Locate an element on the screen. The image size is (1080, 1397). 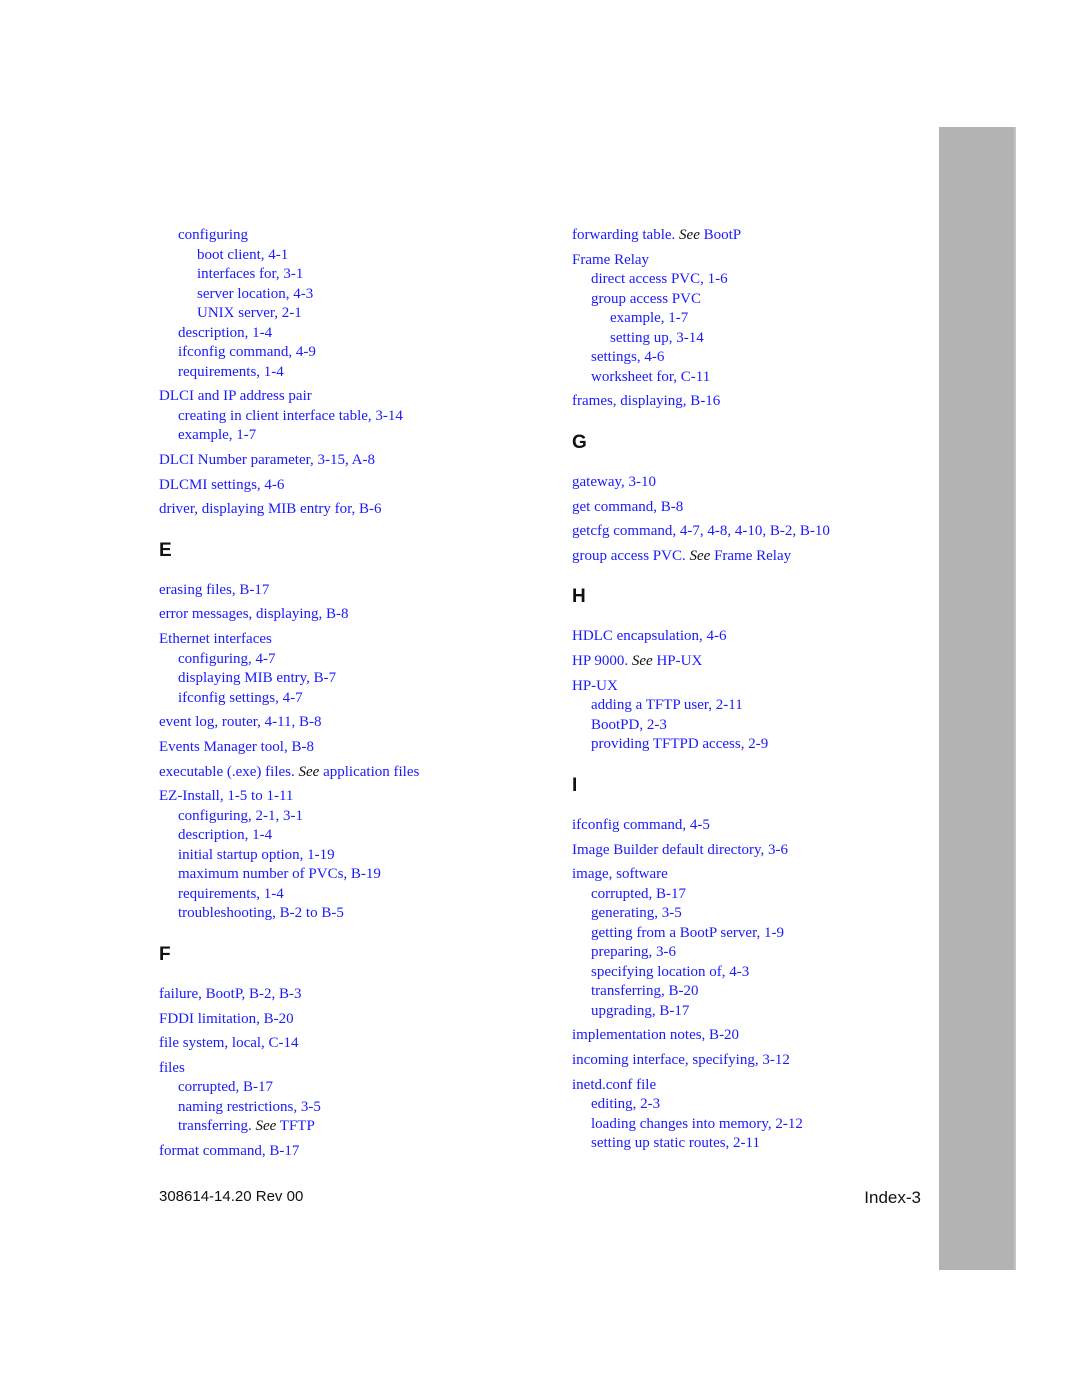
index-subterm: adding a TFTP user, 2-11 is located at coordinates (757, 706).